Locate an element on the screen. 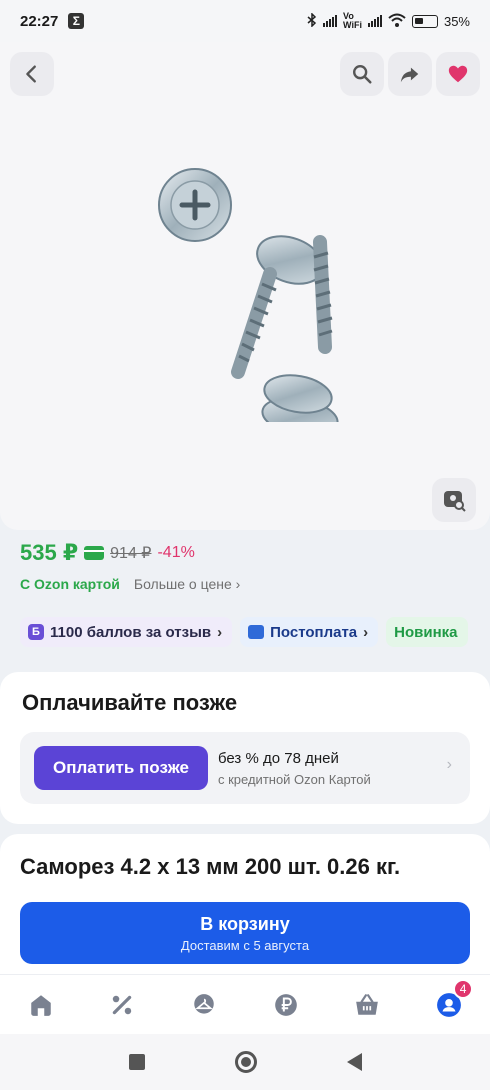 This screenshot has height=1090, width=490. system-navigation is located at coordinates (245, 1062).